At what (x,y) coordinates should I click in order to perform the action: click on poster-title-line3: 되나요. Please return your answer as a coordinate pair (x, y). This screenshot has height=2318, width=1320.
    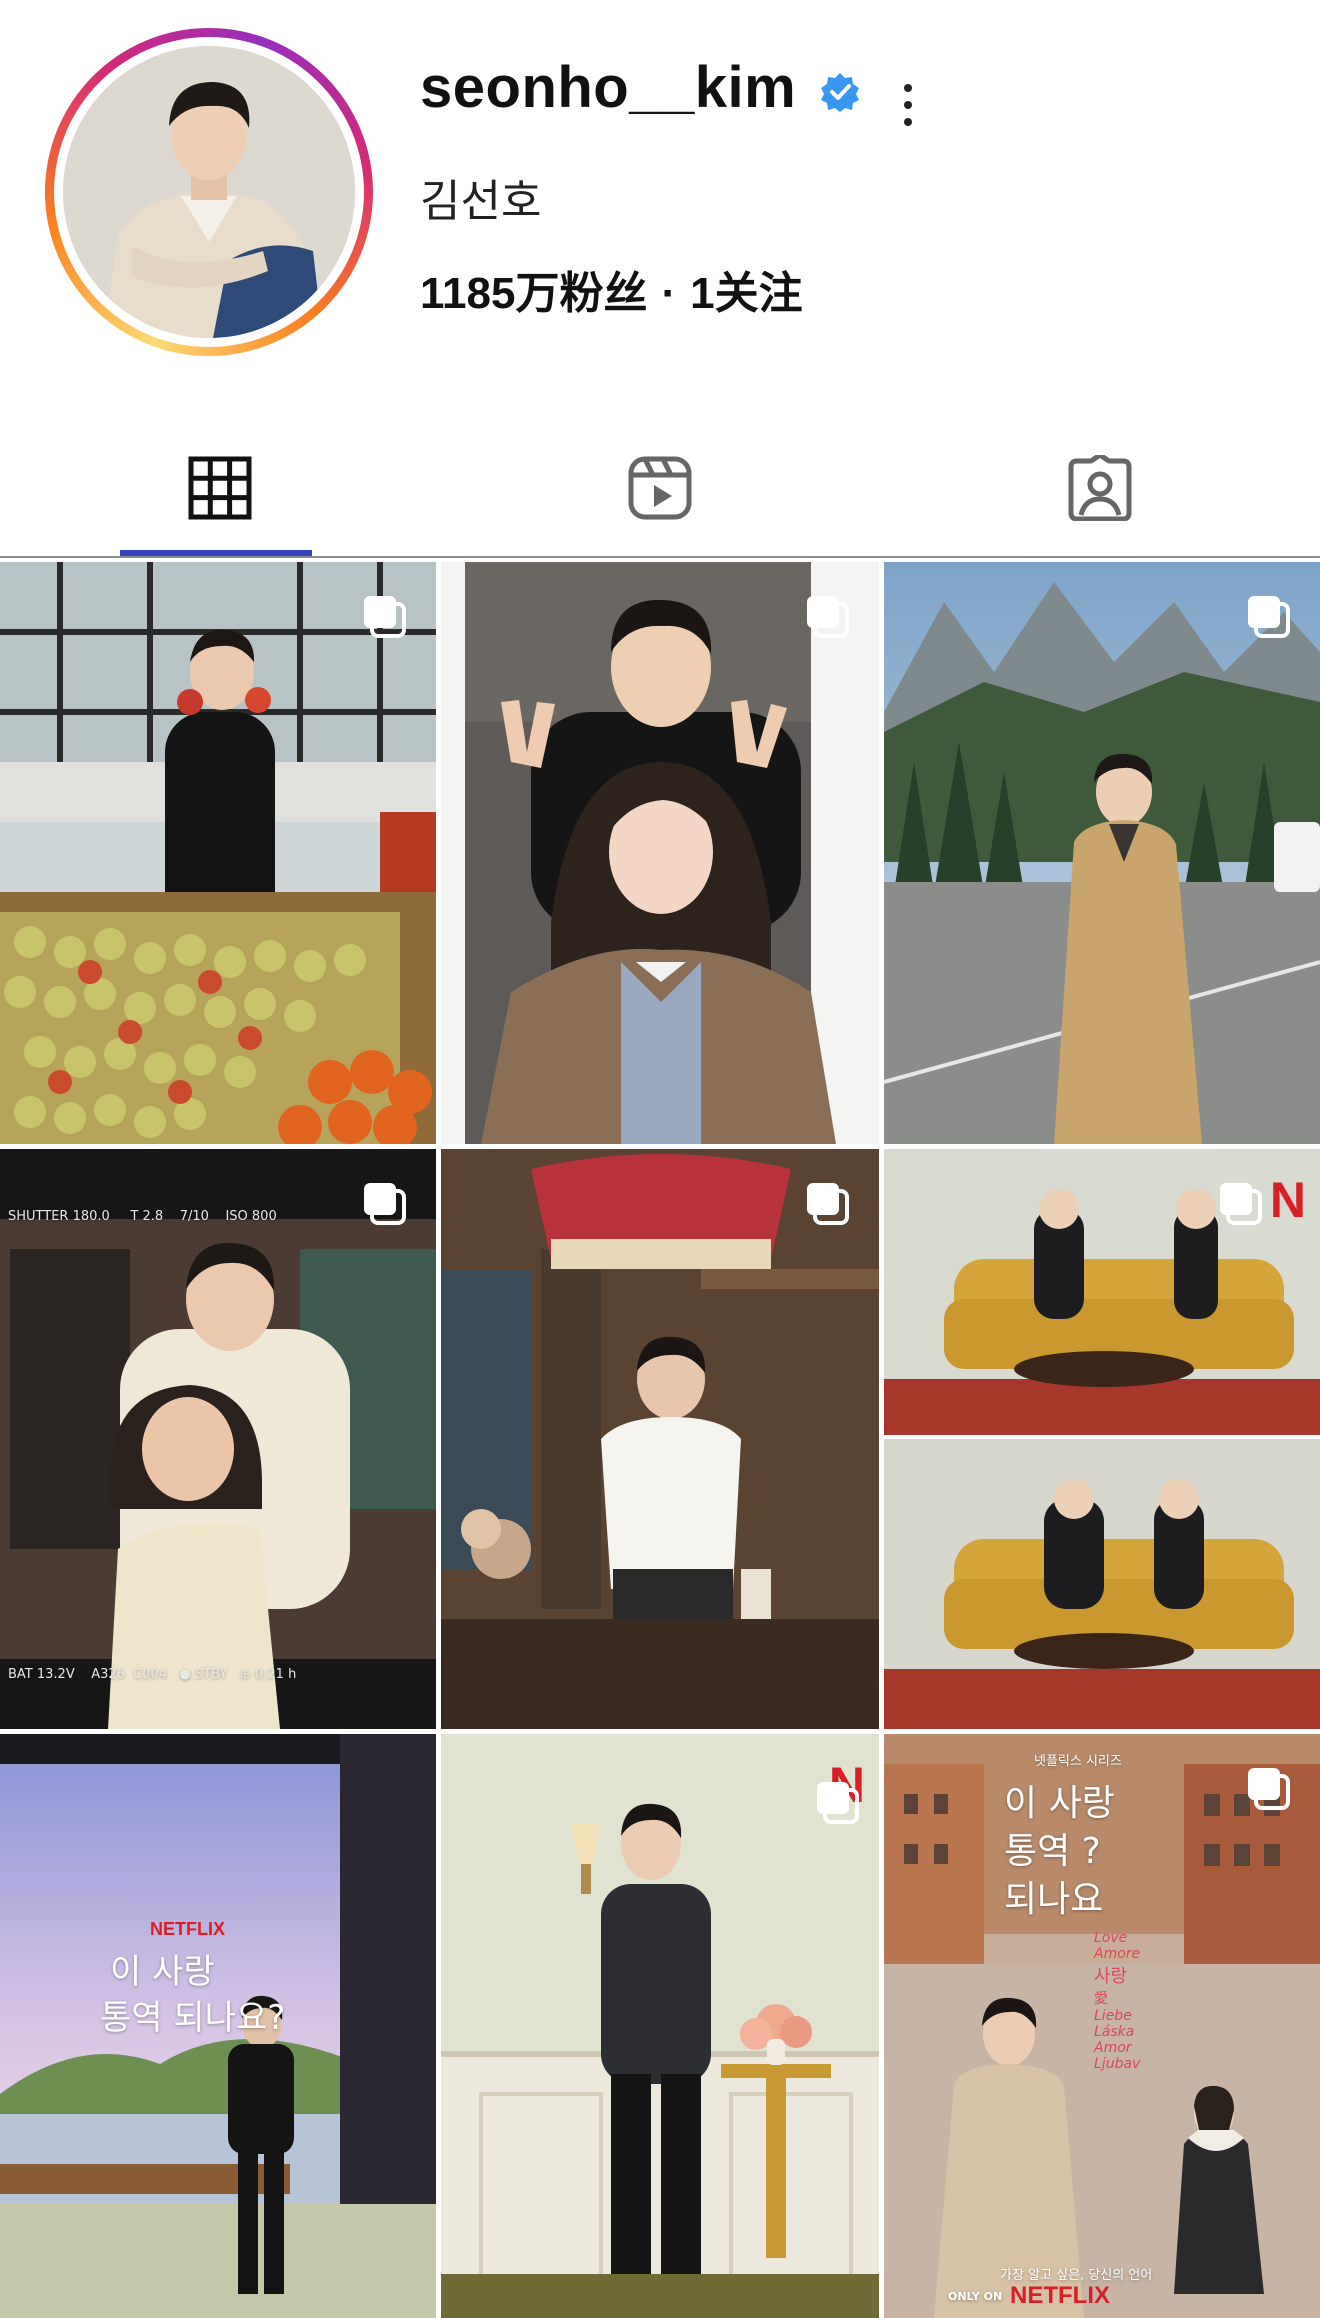
    Looking at the image, I should click on (1054, 1899).